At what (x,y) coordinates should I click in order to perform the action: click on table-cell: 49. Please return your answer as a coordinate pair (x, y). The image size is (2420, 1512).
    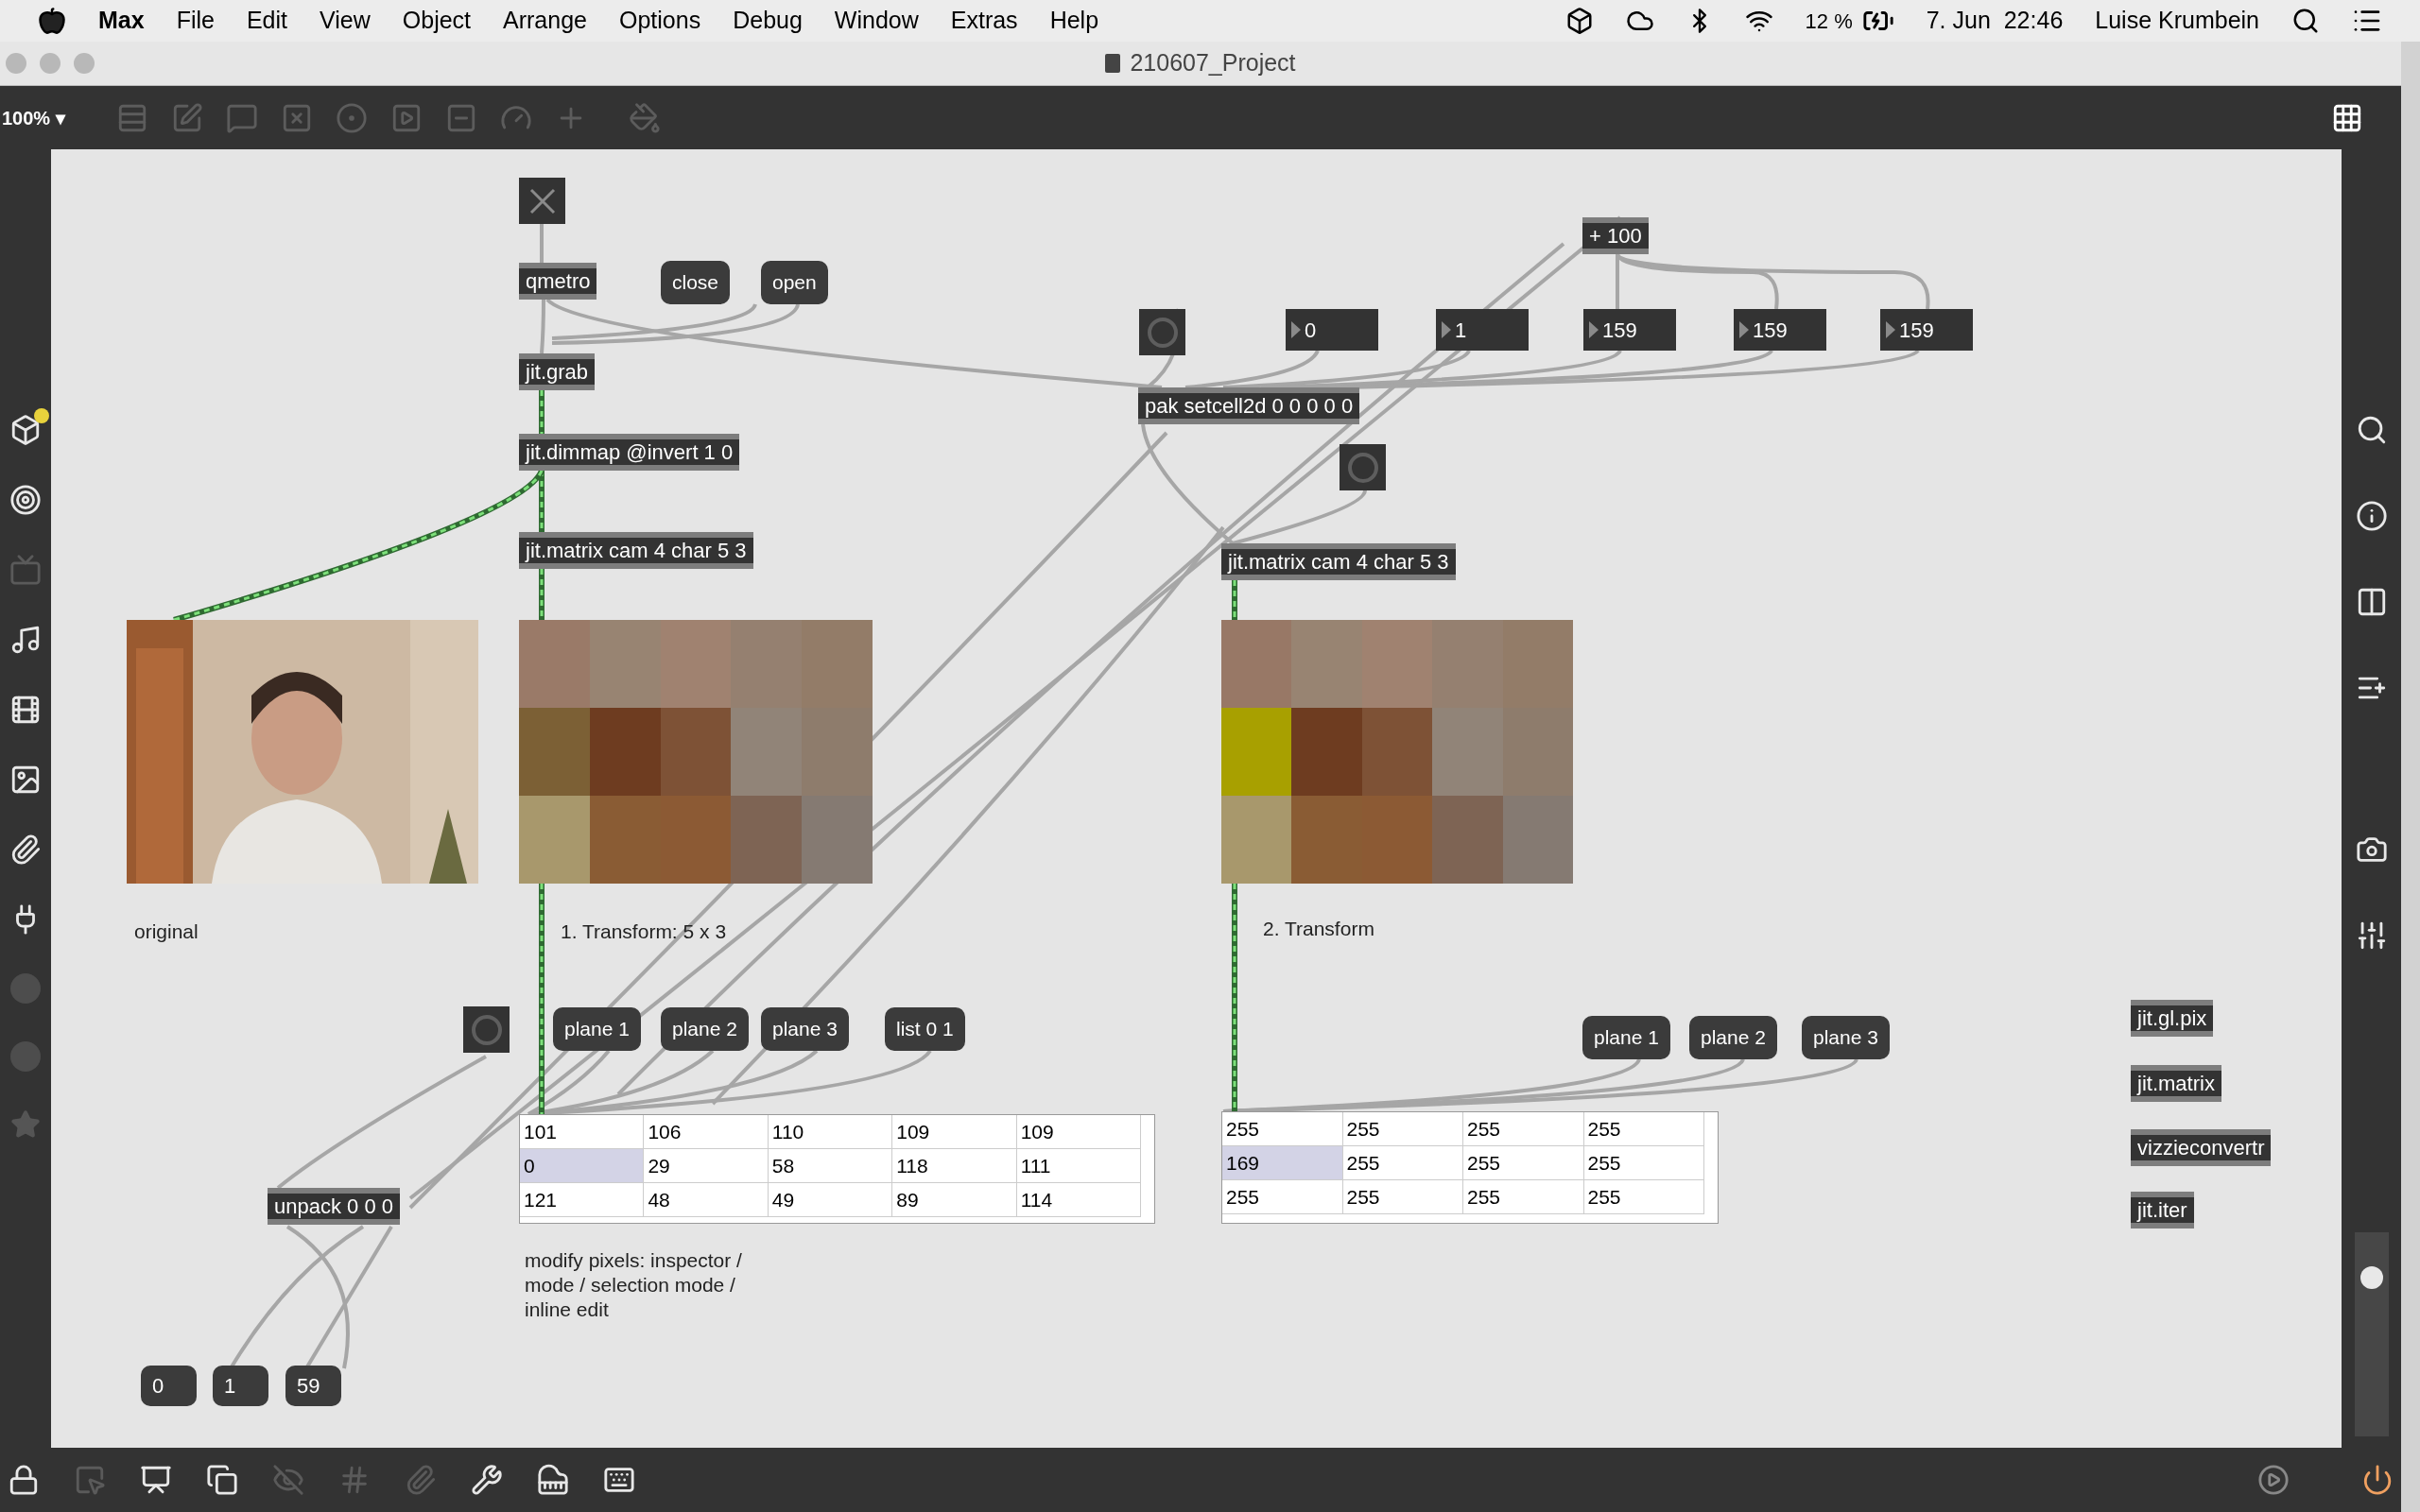
    Looking at the image, I should click on (831, 1200).